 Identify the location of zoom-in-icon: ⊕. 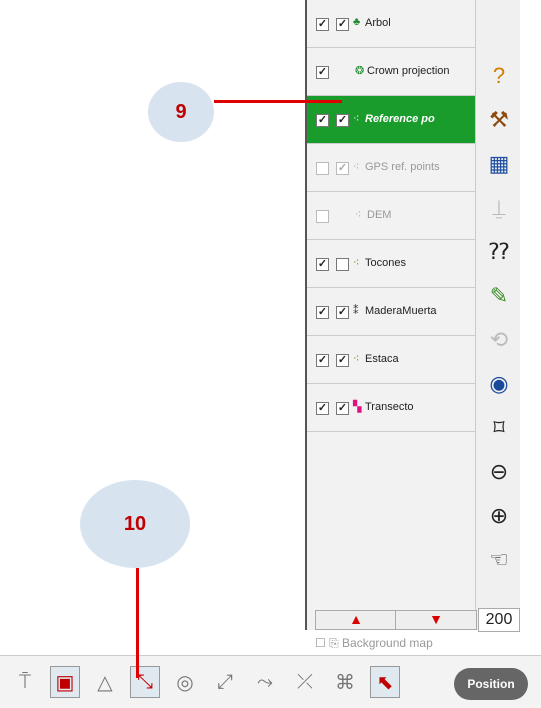
(499, 516).